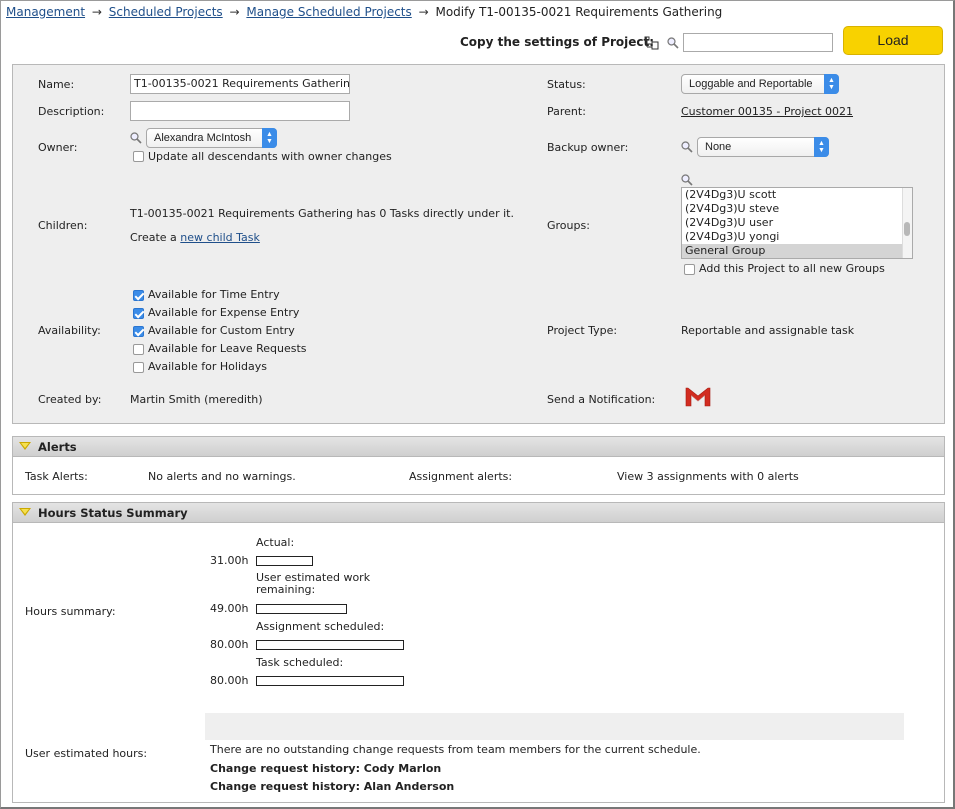 Image resolution: width=955 pixels, height=809 pixels. I want to click on notification-label: Send a Notification:, so click(601, 399).